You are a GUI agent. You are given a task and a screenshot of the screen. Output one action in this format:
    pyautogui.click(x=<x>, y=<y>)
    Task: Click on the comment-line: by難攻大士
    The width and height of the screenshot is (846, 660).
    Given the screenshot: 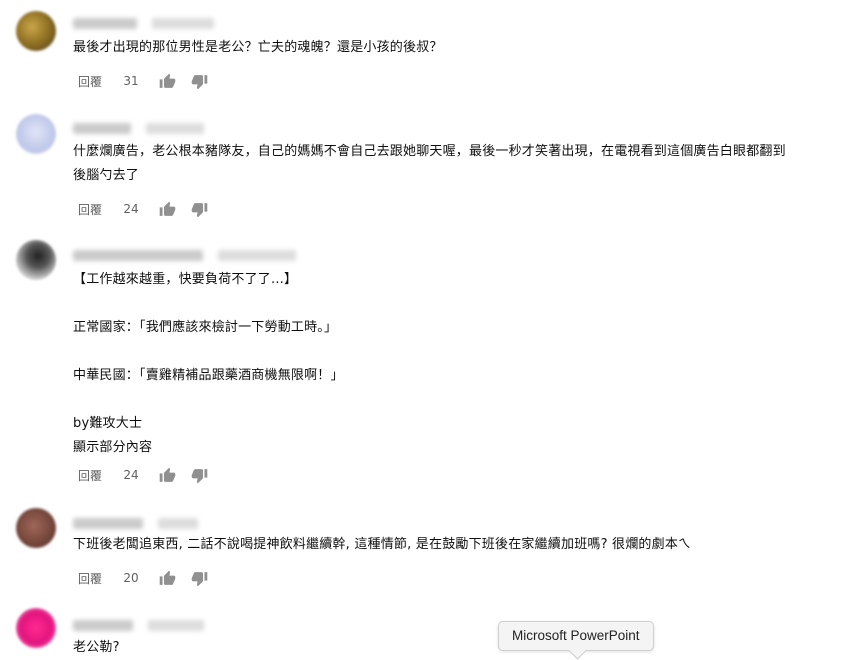 What is the action you would take?
    pyautogui.click(x=108, y=423)
    